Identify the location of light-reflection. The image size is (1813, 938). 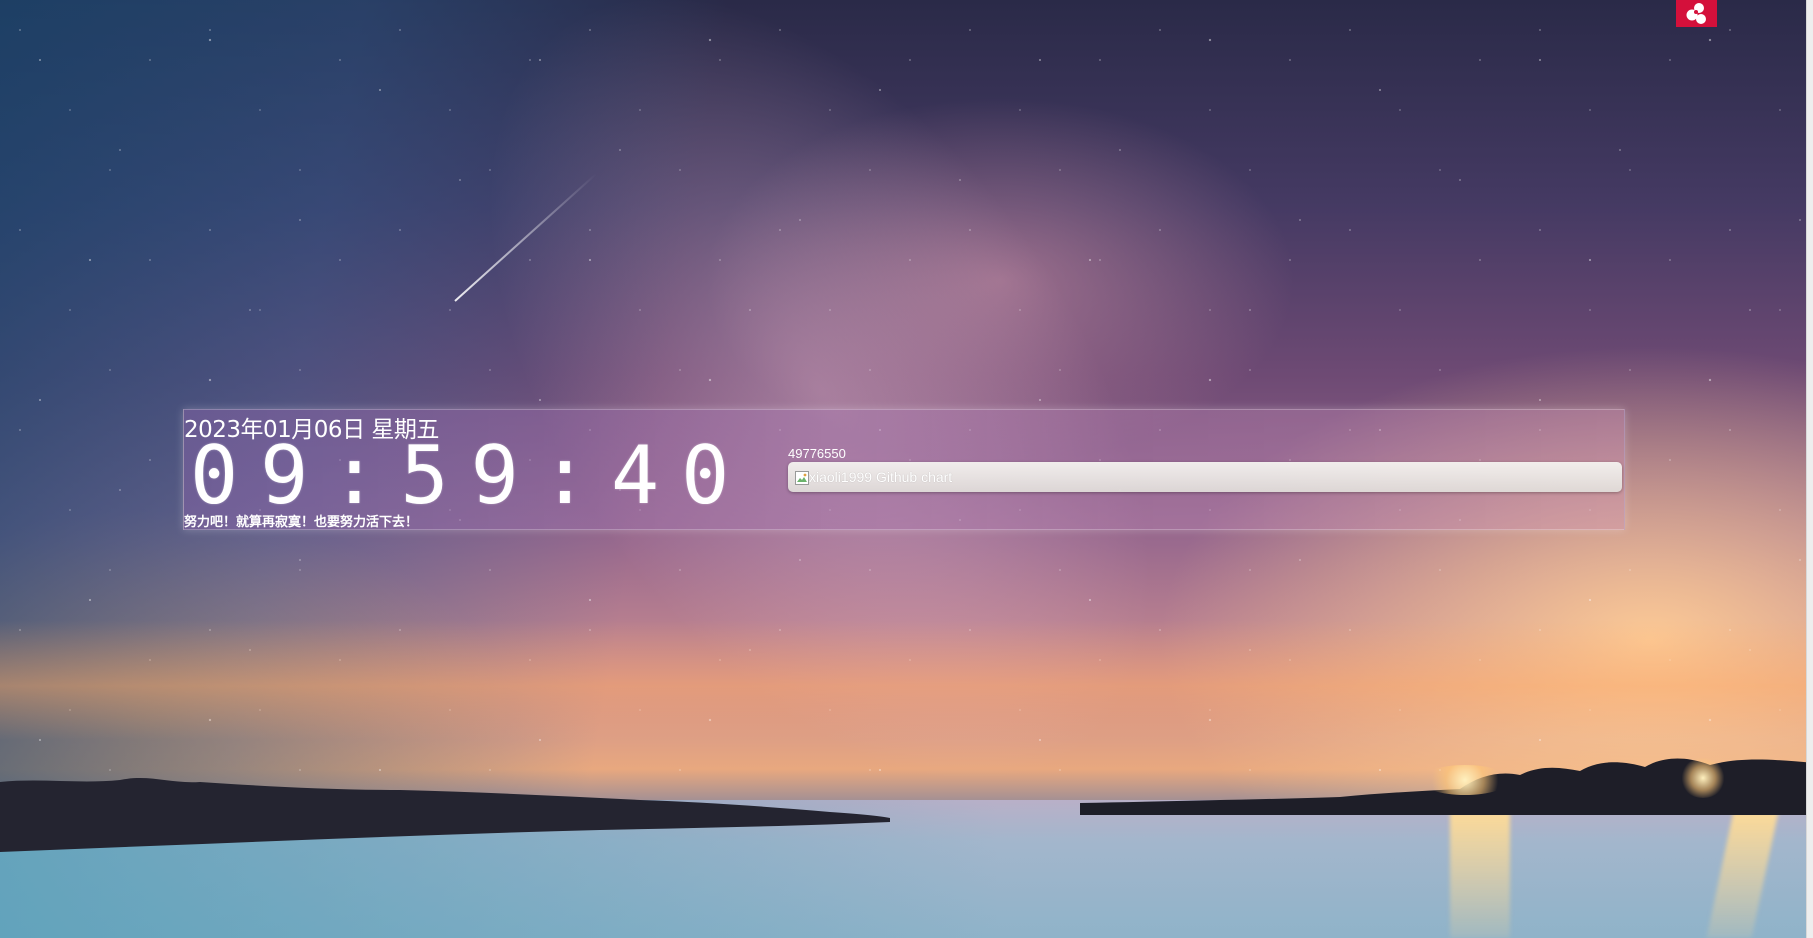
(1480, 875).